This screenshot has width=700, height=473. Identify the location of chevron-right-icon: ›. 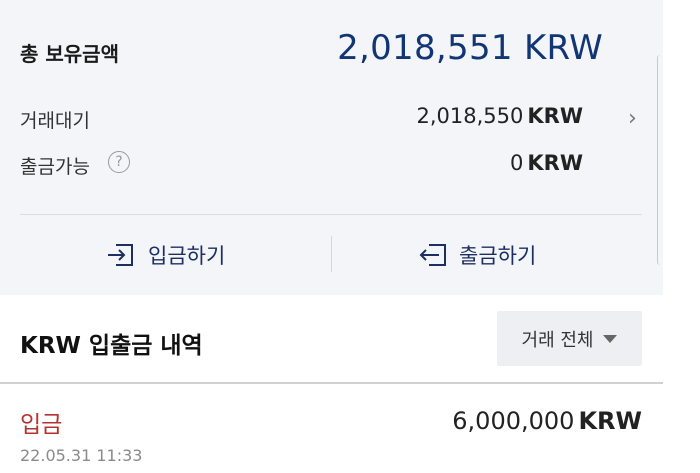
(632, 118).